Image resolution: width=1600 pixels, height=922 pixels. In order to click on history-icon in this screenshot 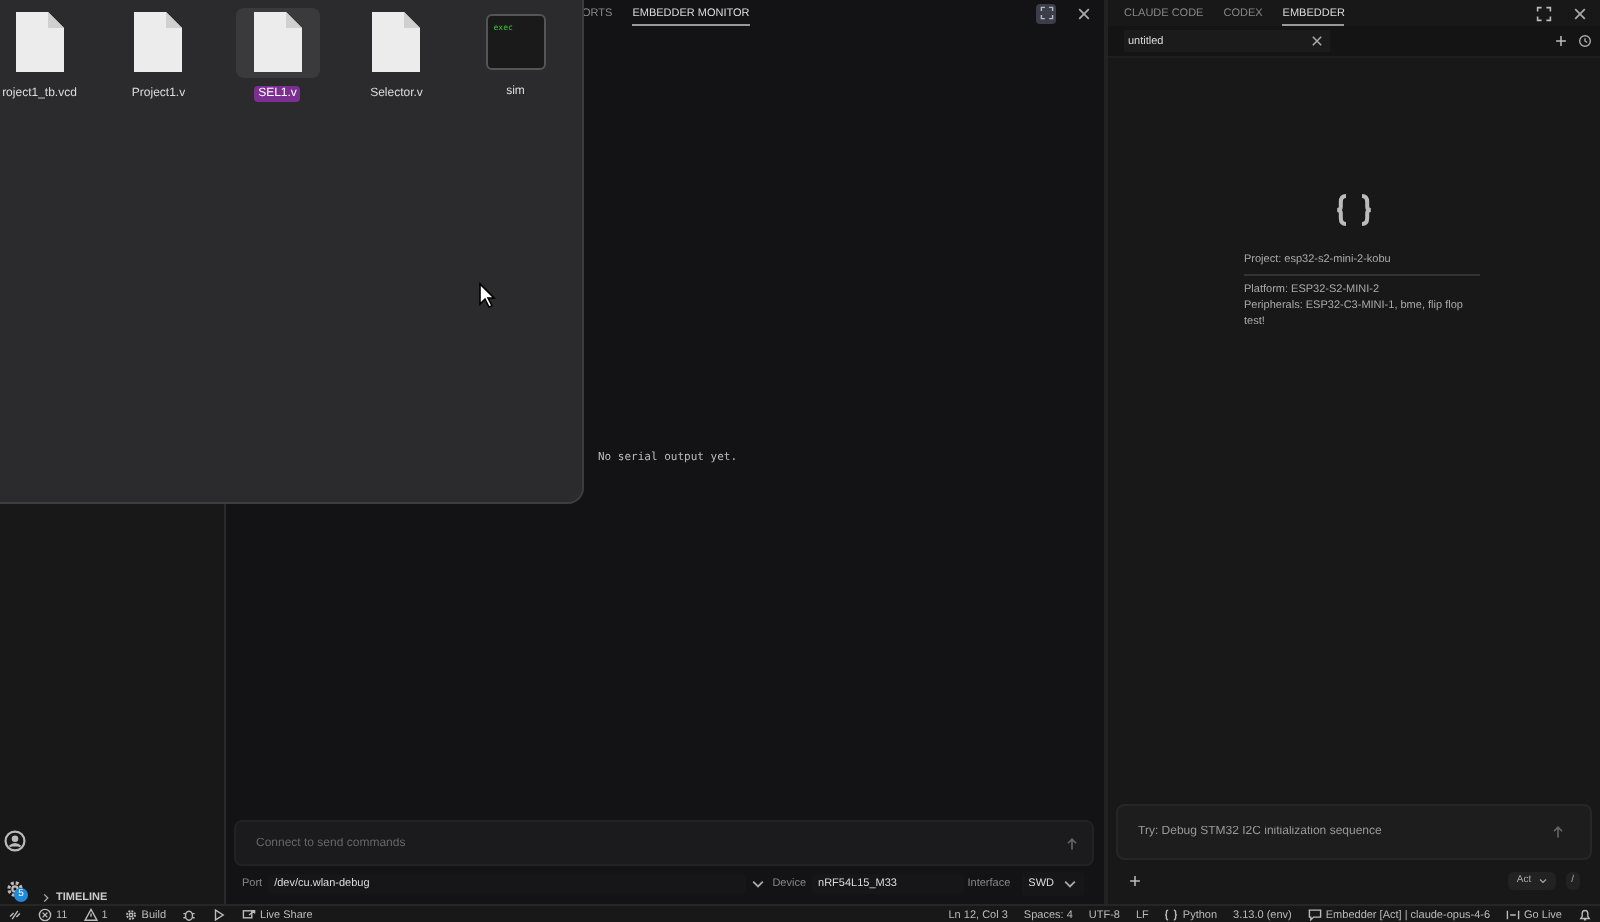, I will do `click(1585, 41)`.